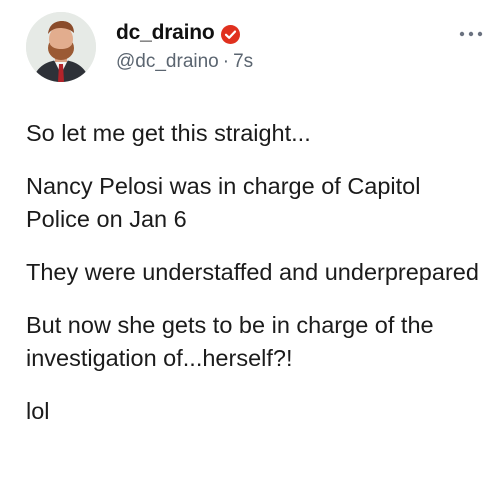 The width and height of the screenshot is (500, 493). I want to click on name-row: dc_draino, so click(178, 33).